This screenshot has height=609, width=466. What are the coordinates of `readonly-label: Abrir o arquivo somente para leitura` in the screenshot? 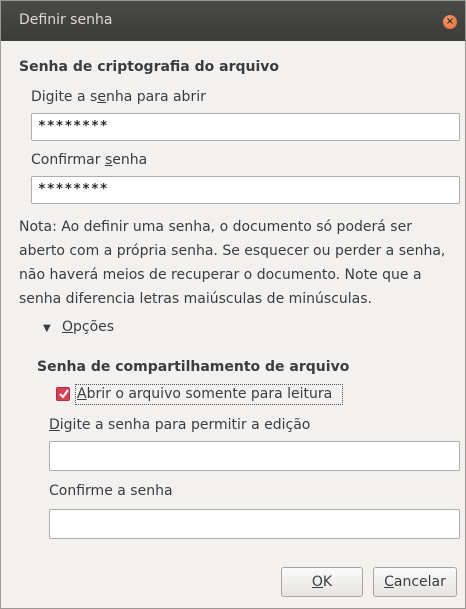 It's located at (204, 394).